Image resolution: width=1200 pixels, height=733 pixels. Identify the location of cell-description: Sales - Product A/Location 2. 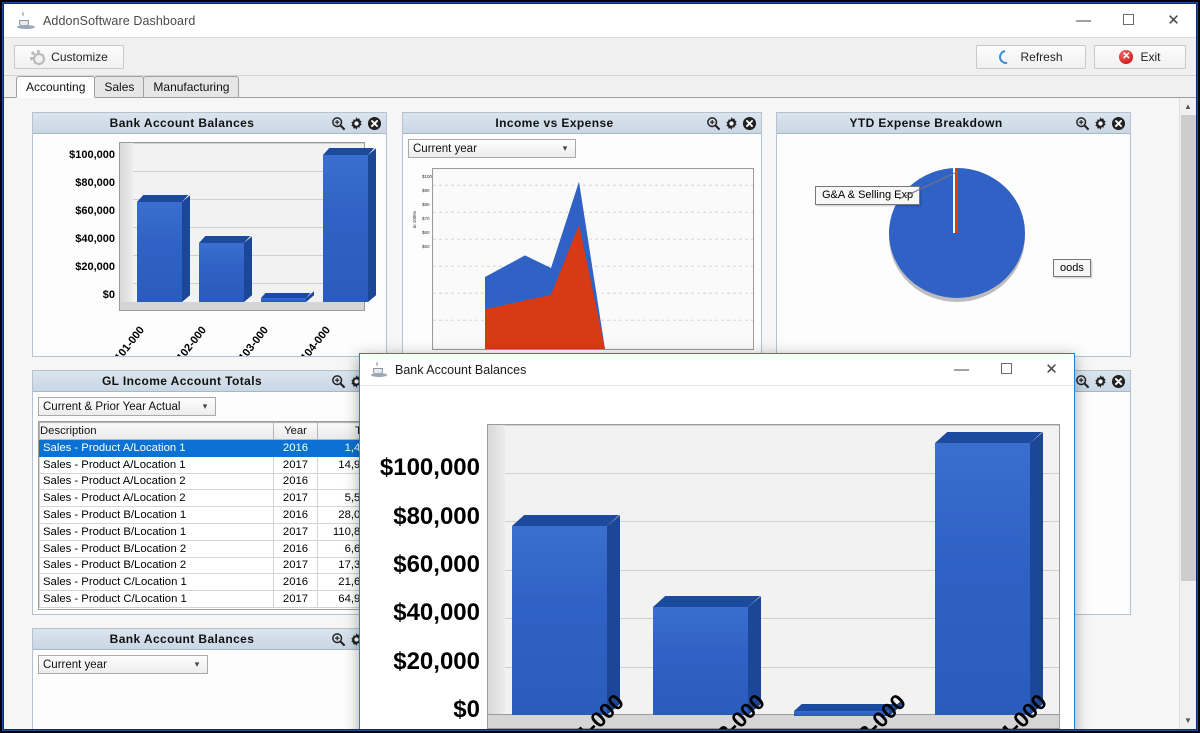
(156, 481).